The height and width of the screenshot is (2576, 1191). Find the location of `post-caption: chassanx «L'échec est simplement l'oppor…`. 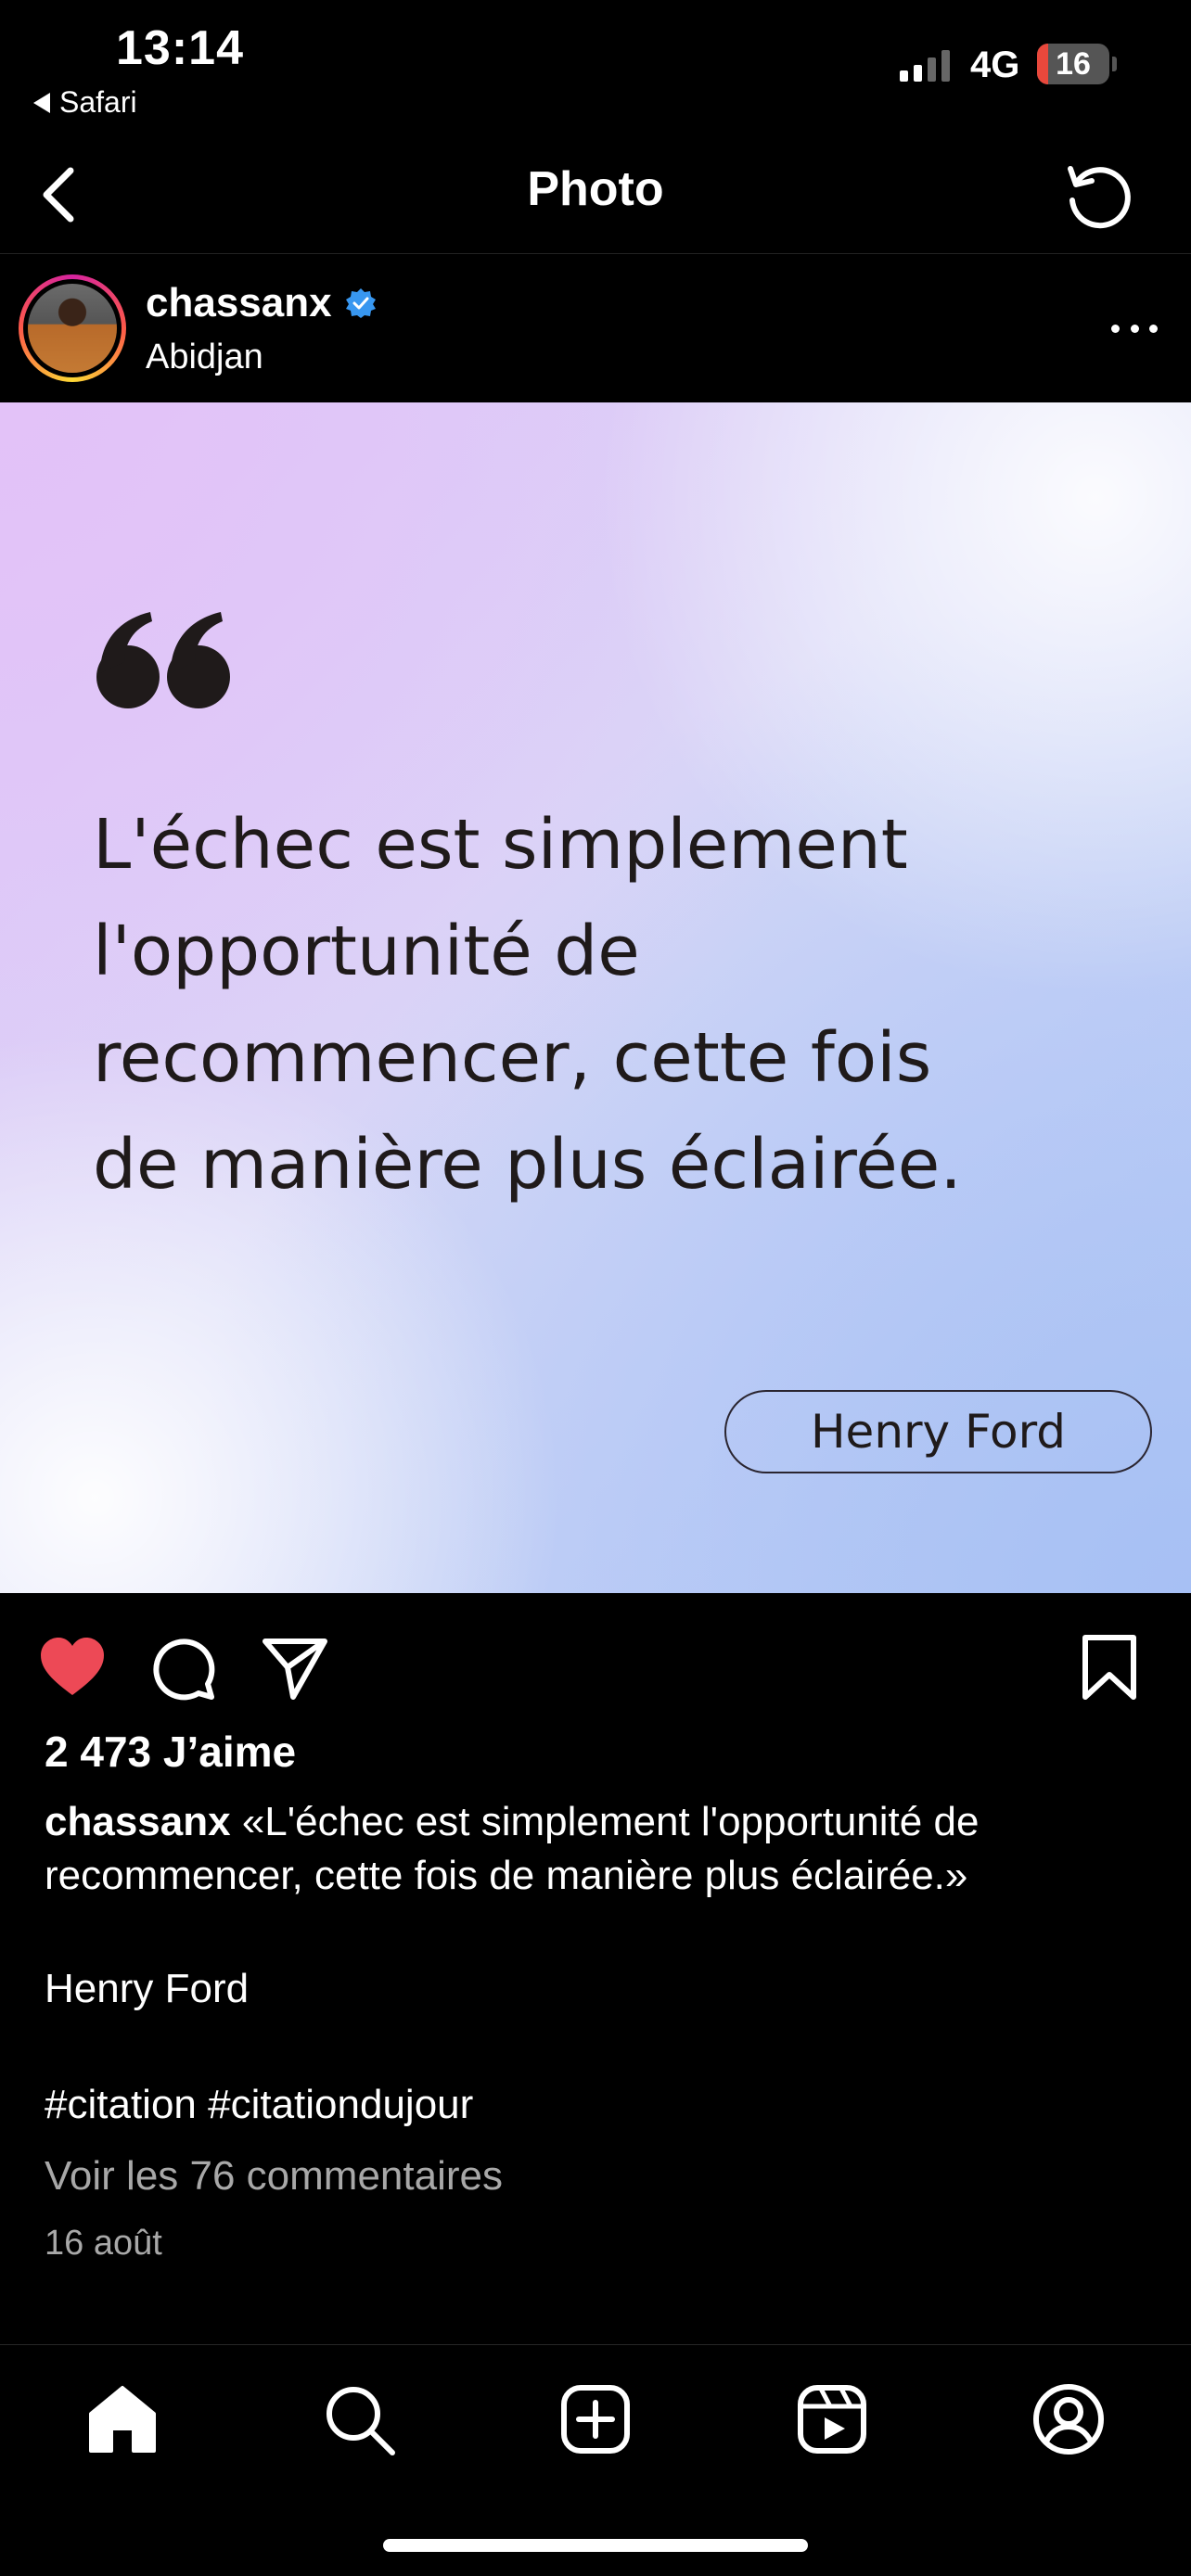

post-caption: chassanx «L'échec est simplement l'oppor… is located at coordinates (601, 1849).